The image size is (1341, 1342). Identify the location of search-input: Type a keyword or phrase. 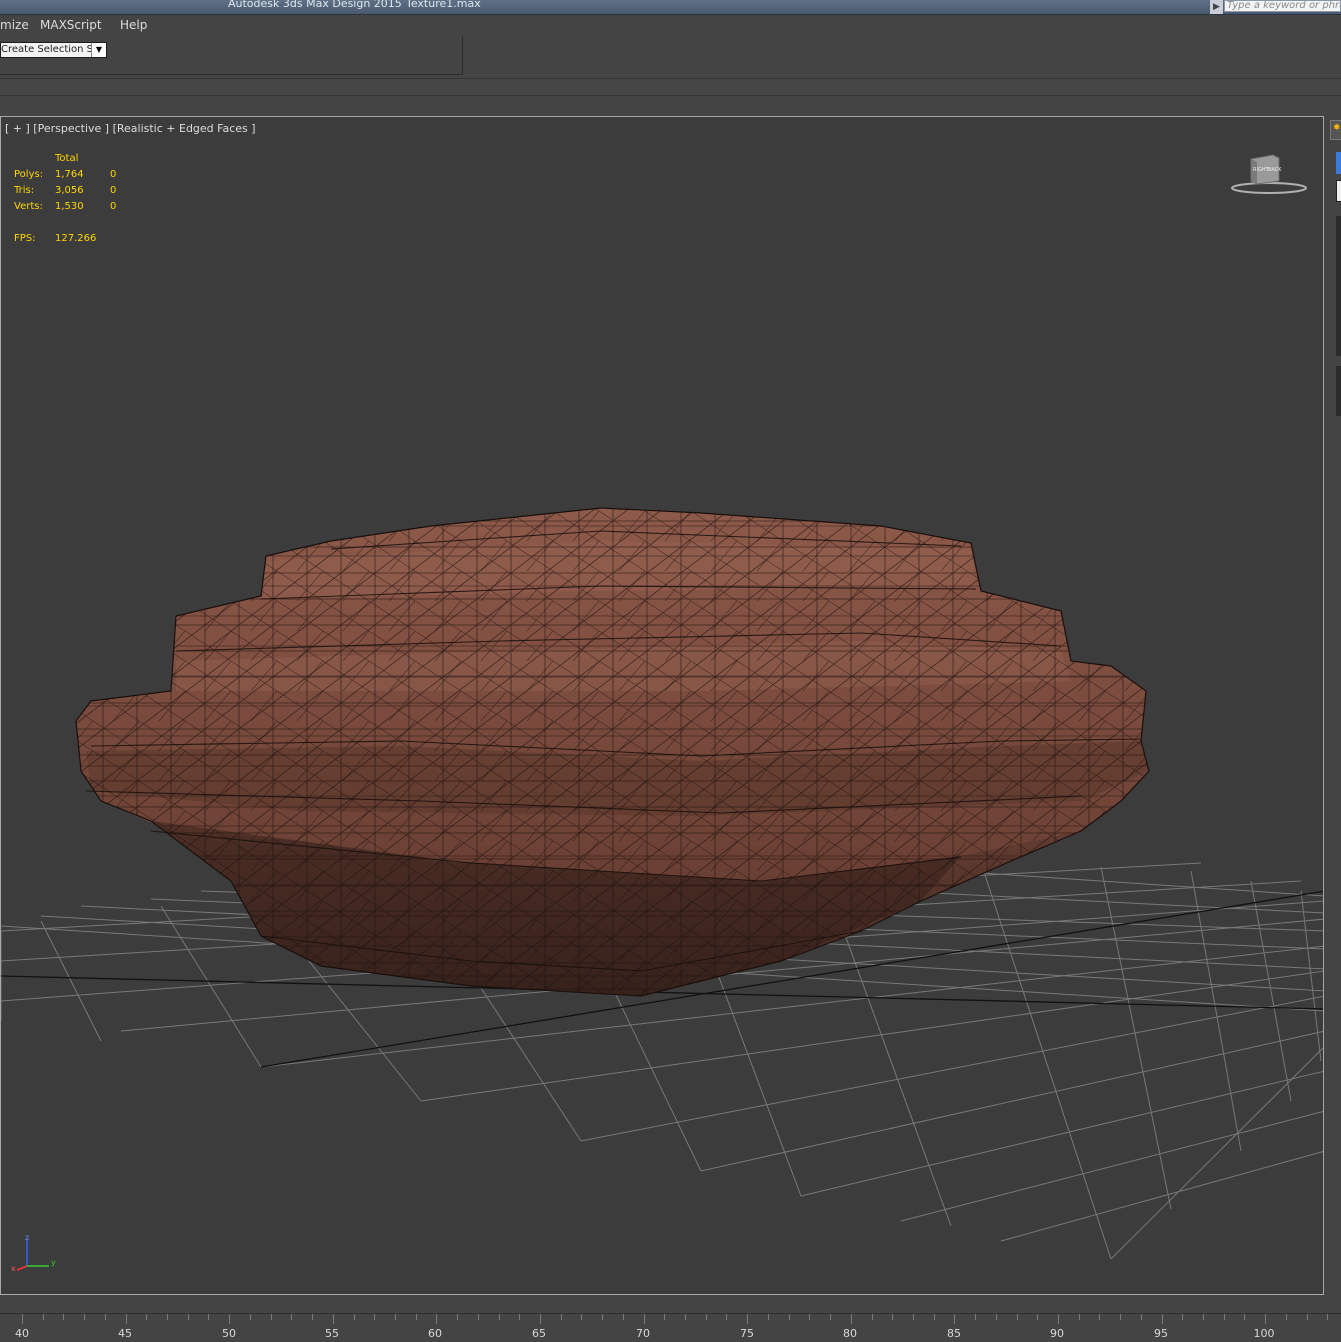
(1282, 6).